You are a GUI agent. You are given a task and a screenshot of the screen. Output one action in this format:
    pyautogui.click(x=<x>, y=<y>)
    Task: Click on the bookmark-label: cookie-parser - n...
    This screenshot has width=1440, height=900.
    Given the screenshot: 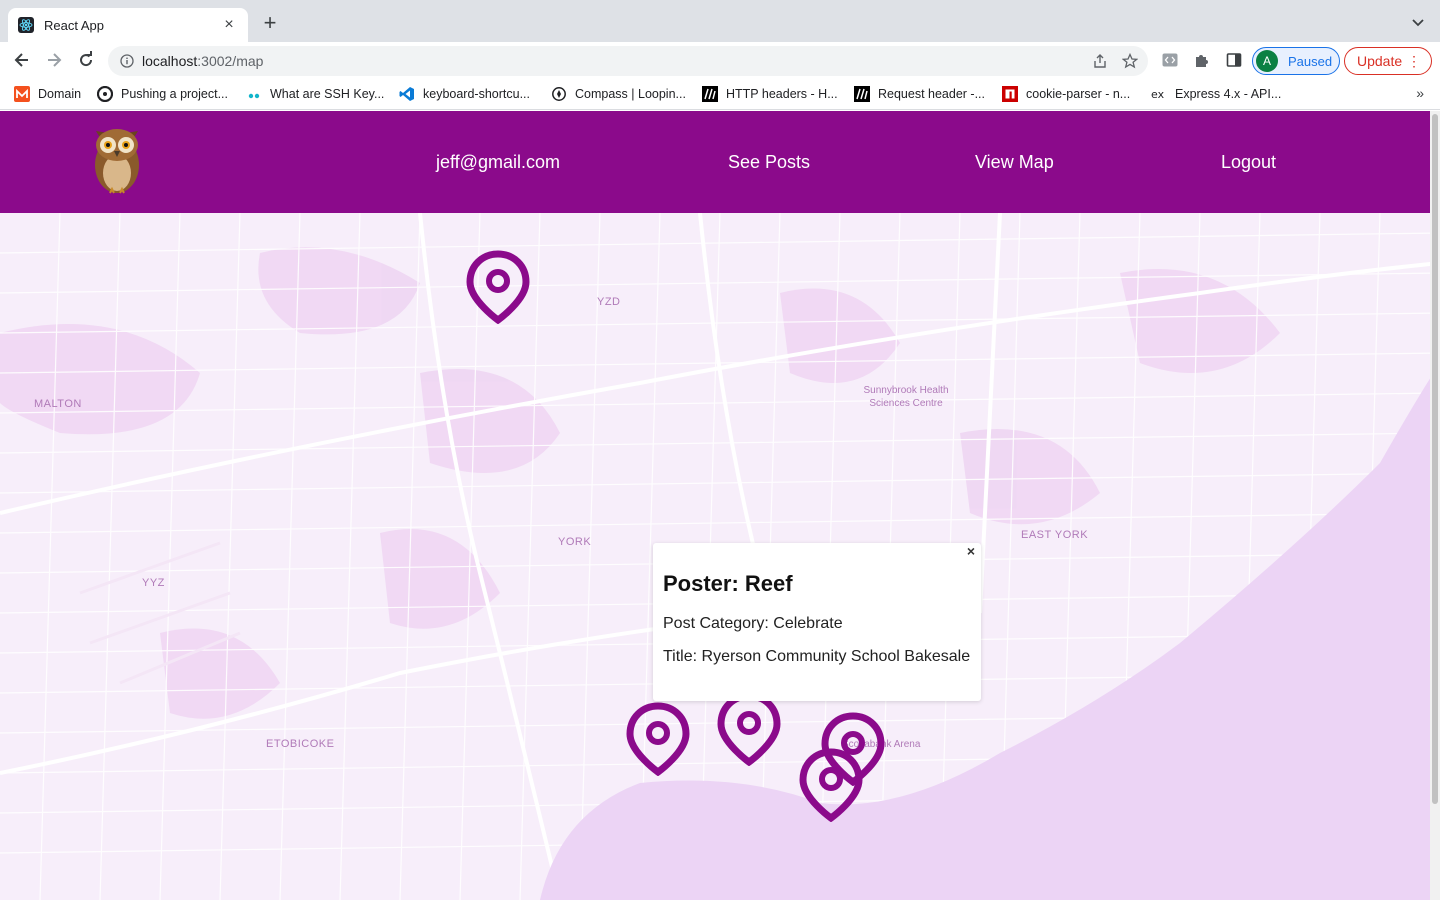 What is the action you would take?
    pyautogui.click(x=1078, y=94)
    